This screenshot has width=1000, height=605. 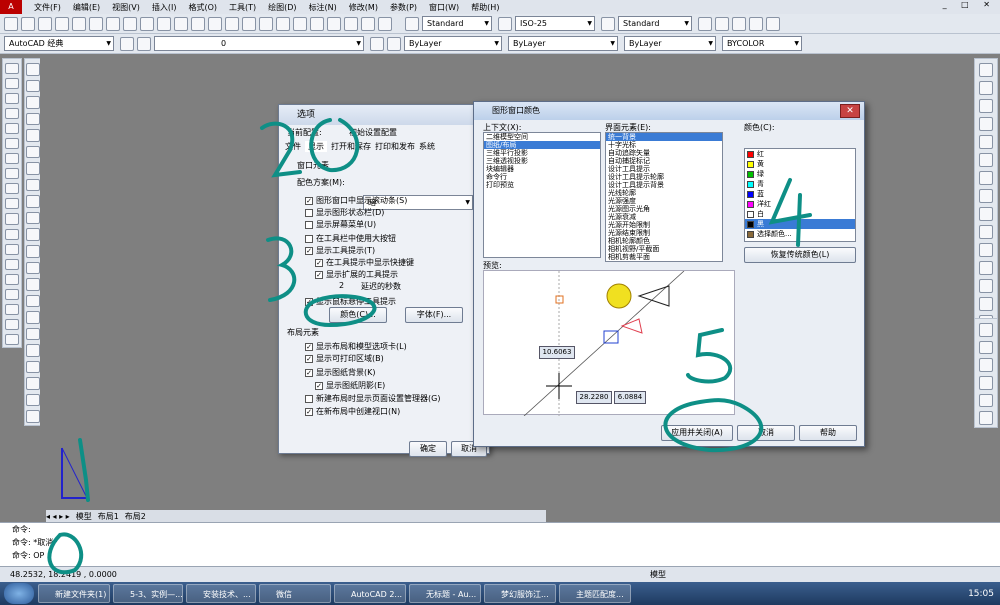 What do you see at coordinates (281, 149) in the screenshot?
I see `annotation-2-stroke` at bounding box center [281, 149].